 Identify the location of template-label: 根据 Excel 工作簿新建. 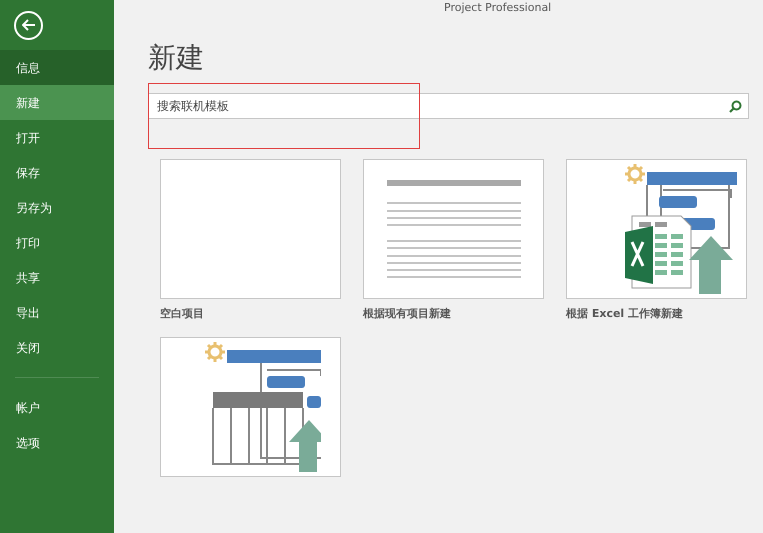
(625, 314).